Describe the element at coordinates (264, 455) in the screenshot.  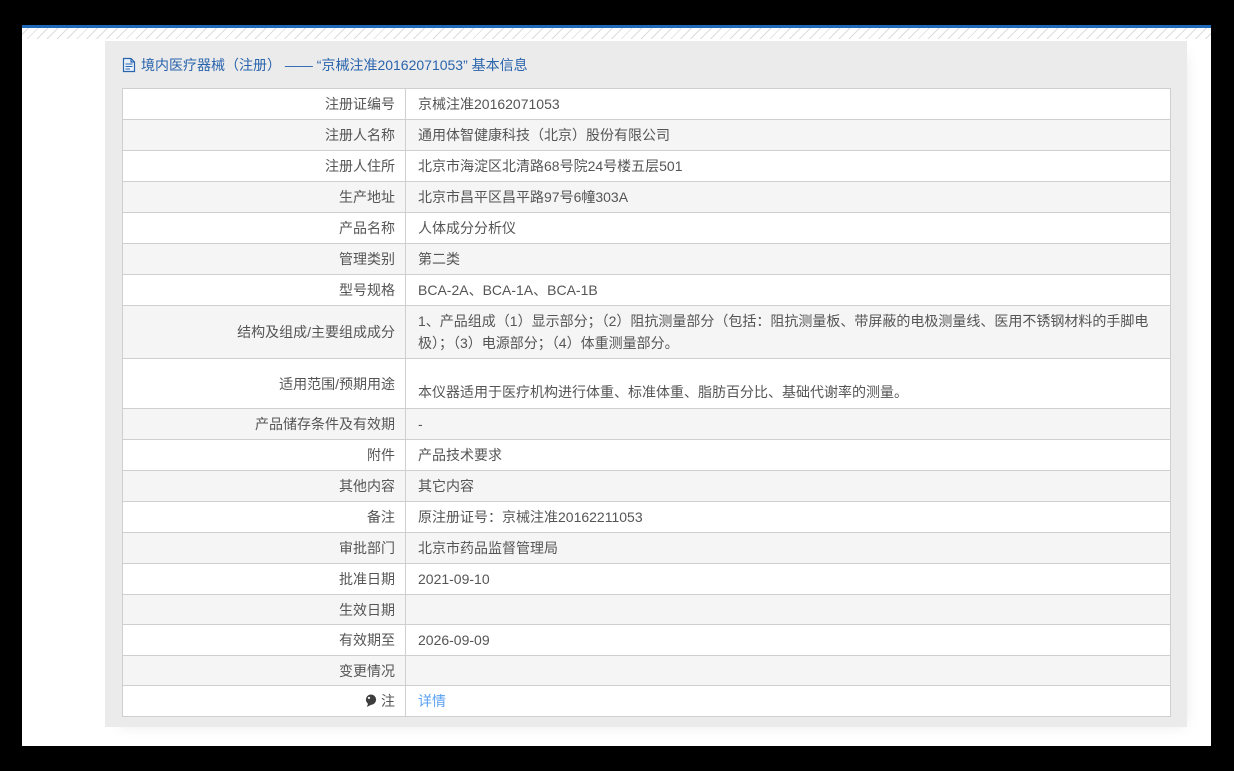
I see `row-label: 附件` at that location.